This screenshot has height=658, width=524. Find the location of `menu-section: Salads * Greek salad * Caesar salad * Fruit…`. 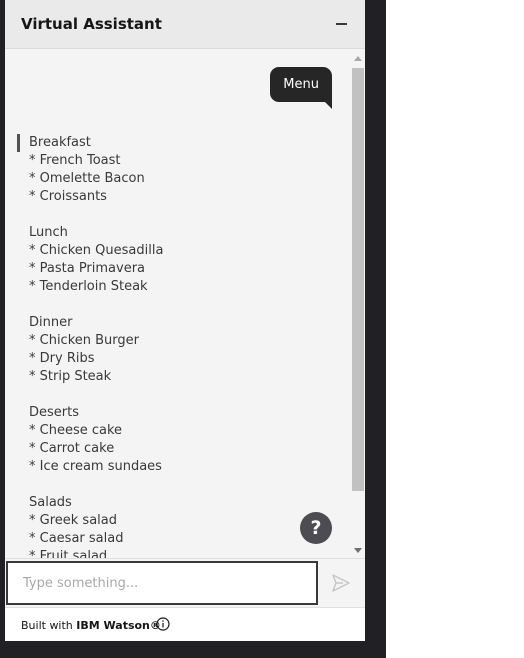

menu-section: Salads * Greek salad * Caesar salad * Fruit… is located at coordinates (96, 526).